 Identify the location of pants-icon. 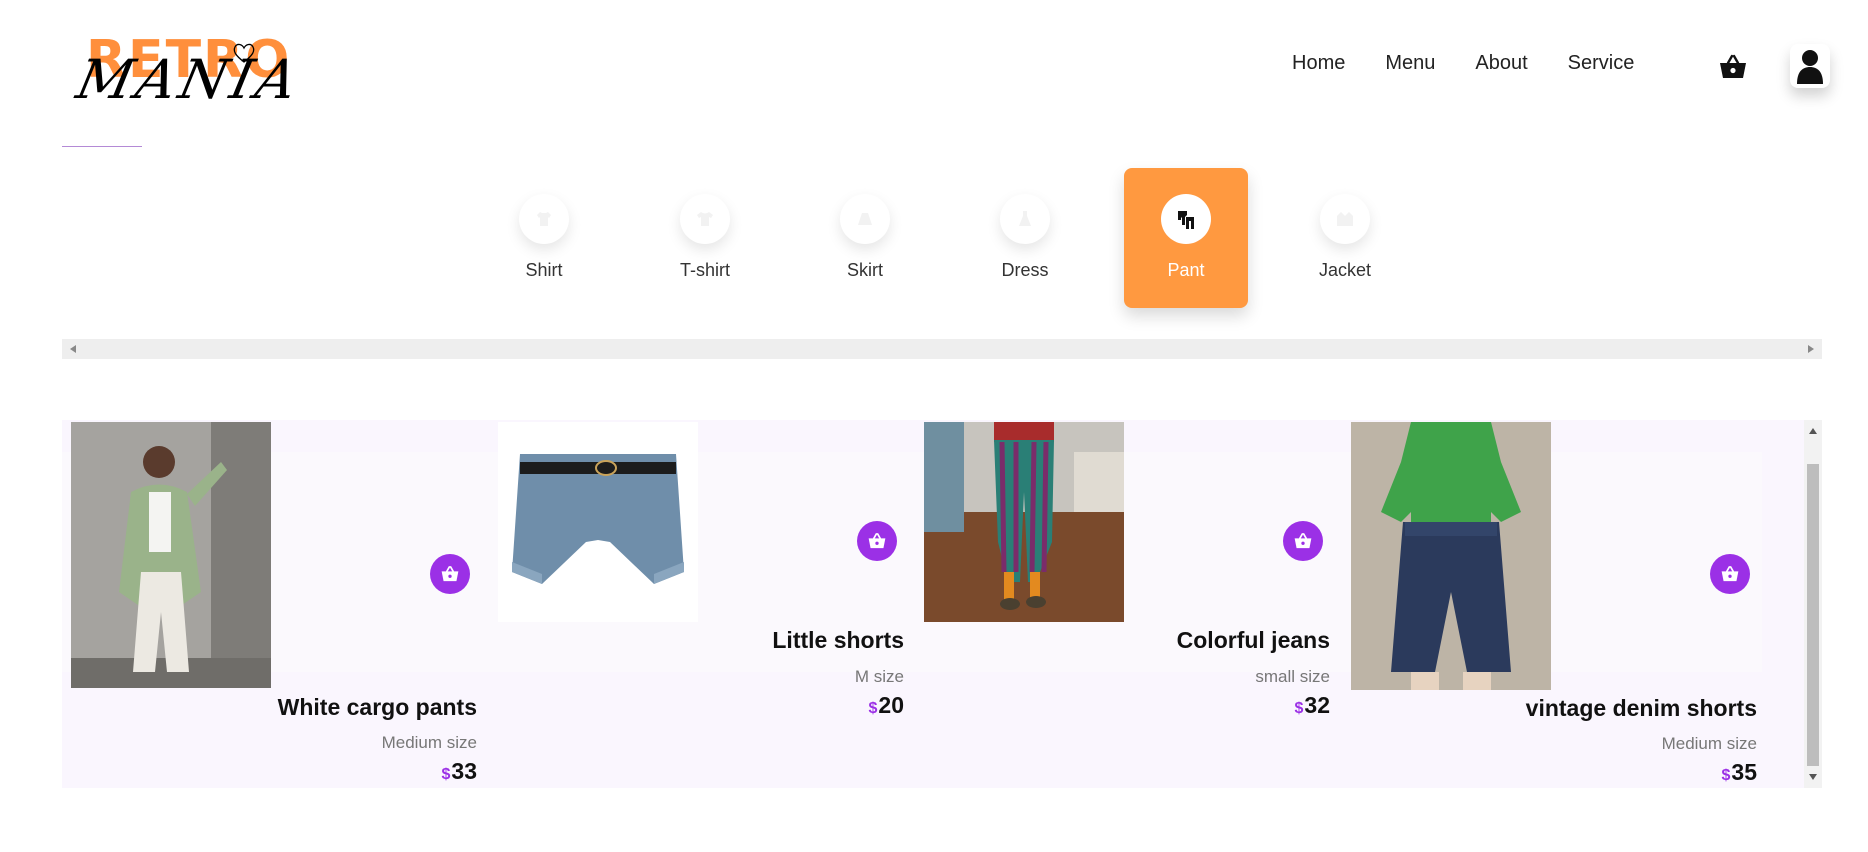
(1186, 219).